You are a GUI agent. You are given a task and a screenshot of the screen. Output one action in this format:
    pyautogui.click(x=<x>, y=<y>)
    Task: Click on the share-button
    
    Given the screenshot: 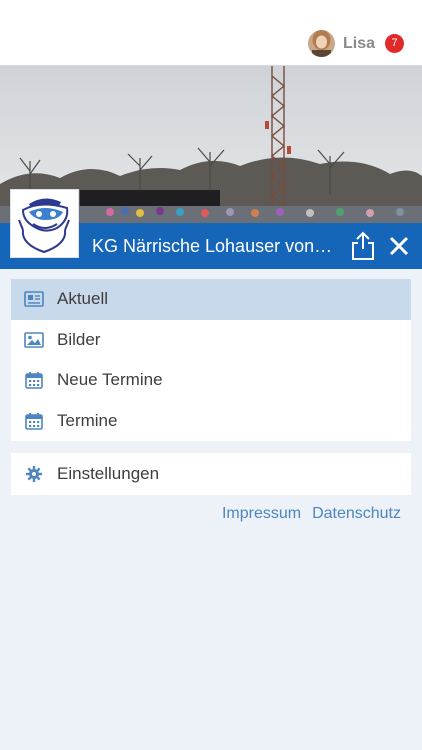 What is the action you would take?
    pyautogui.click(x=363, y=246)
    